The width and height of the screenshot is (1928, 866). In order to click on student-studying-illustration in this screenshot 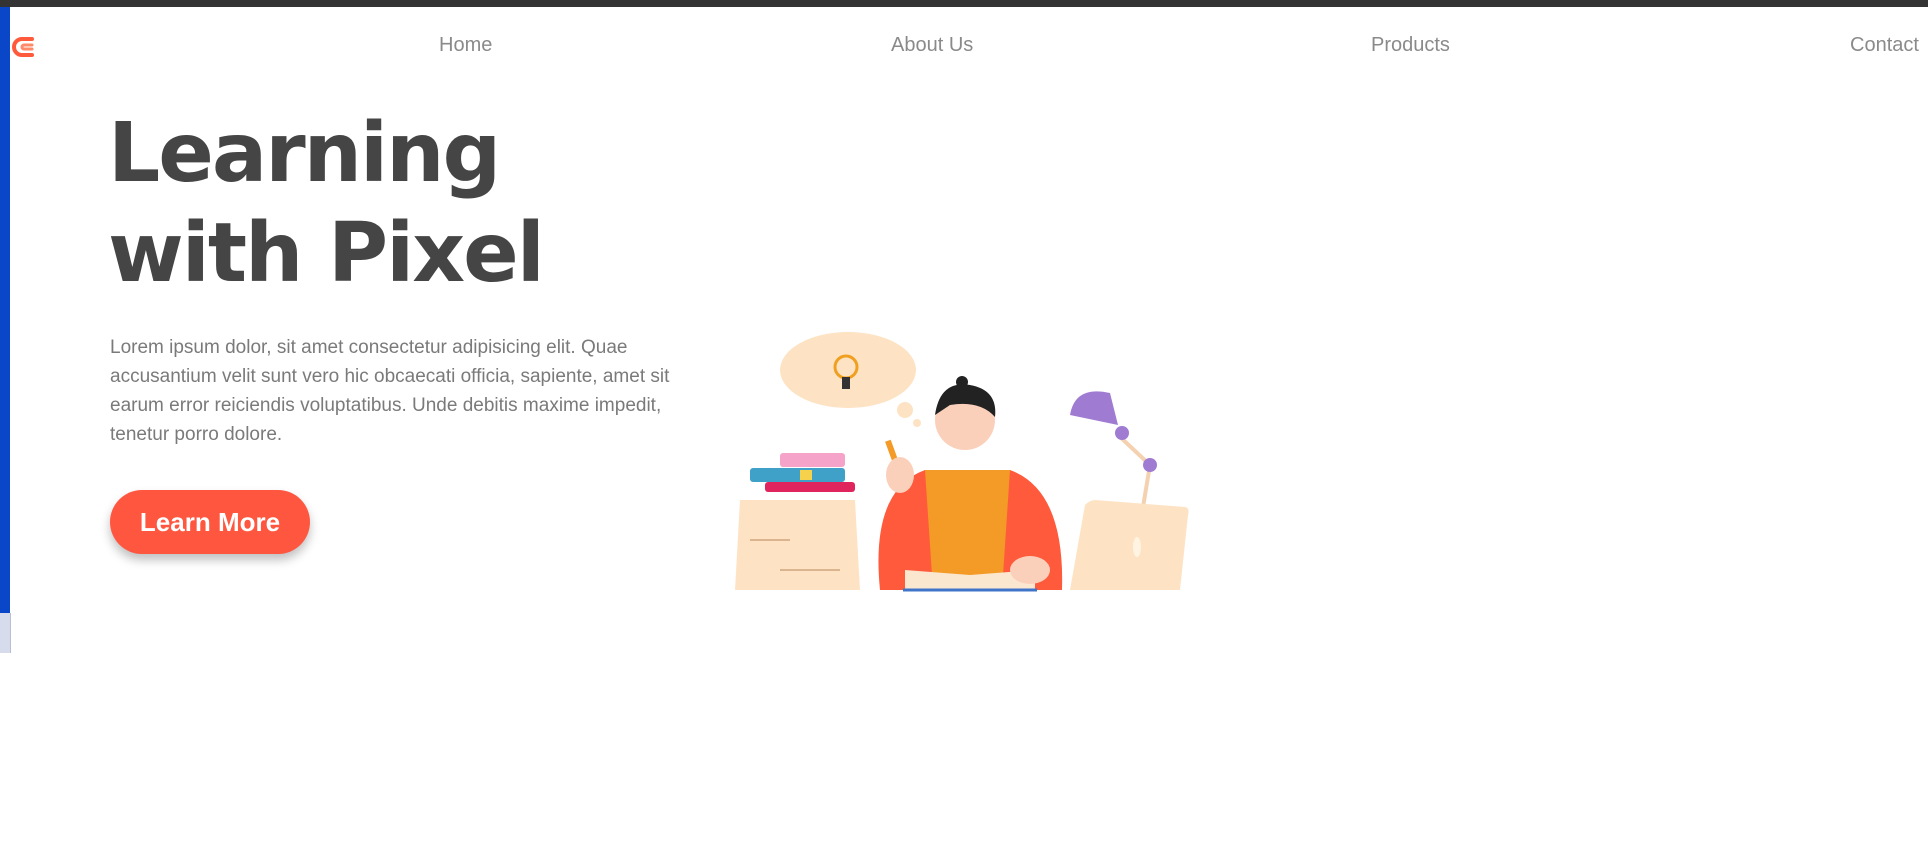, I will do `click(962, 462)`.